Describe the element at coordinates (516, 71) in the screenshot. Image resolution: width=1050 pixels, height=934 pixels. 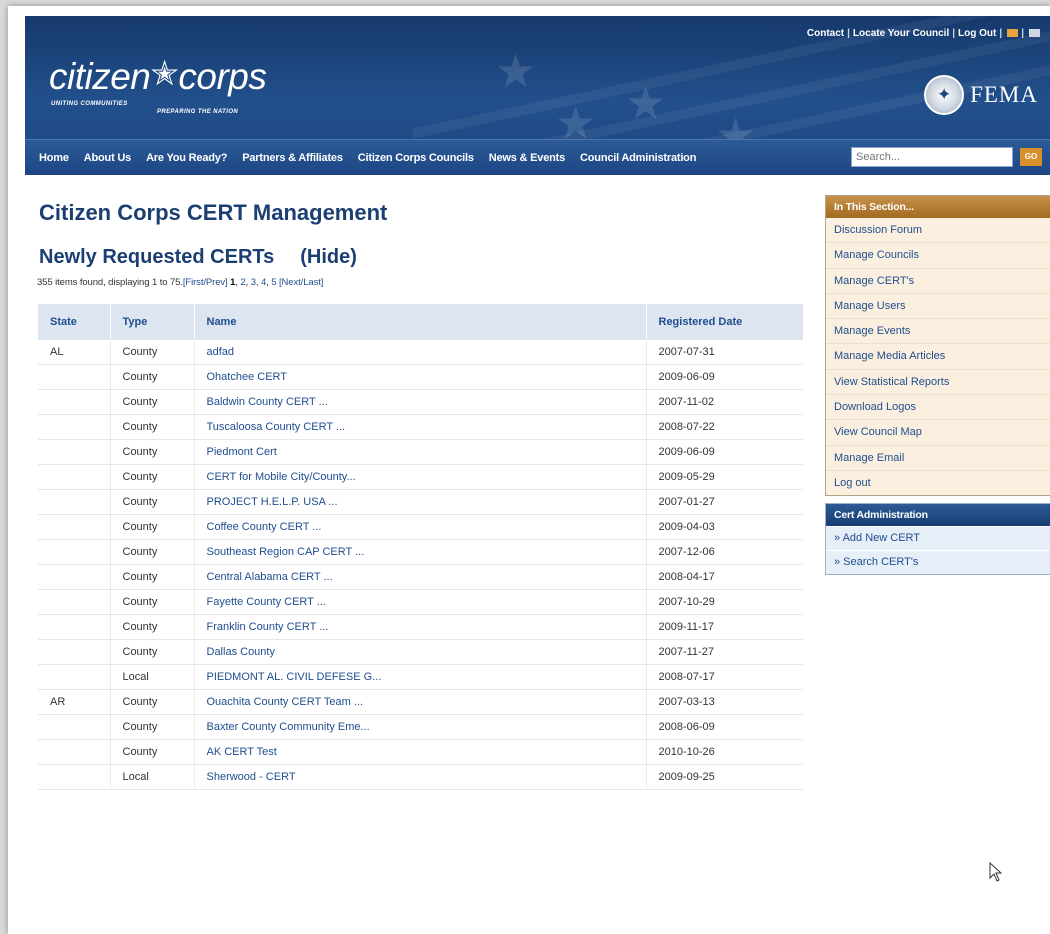
I see `banner-star-decoration: ★` at that location.